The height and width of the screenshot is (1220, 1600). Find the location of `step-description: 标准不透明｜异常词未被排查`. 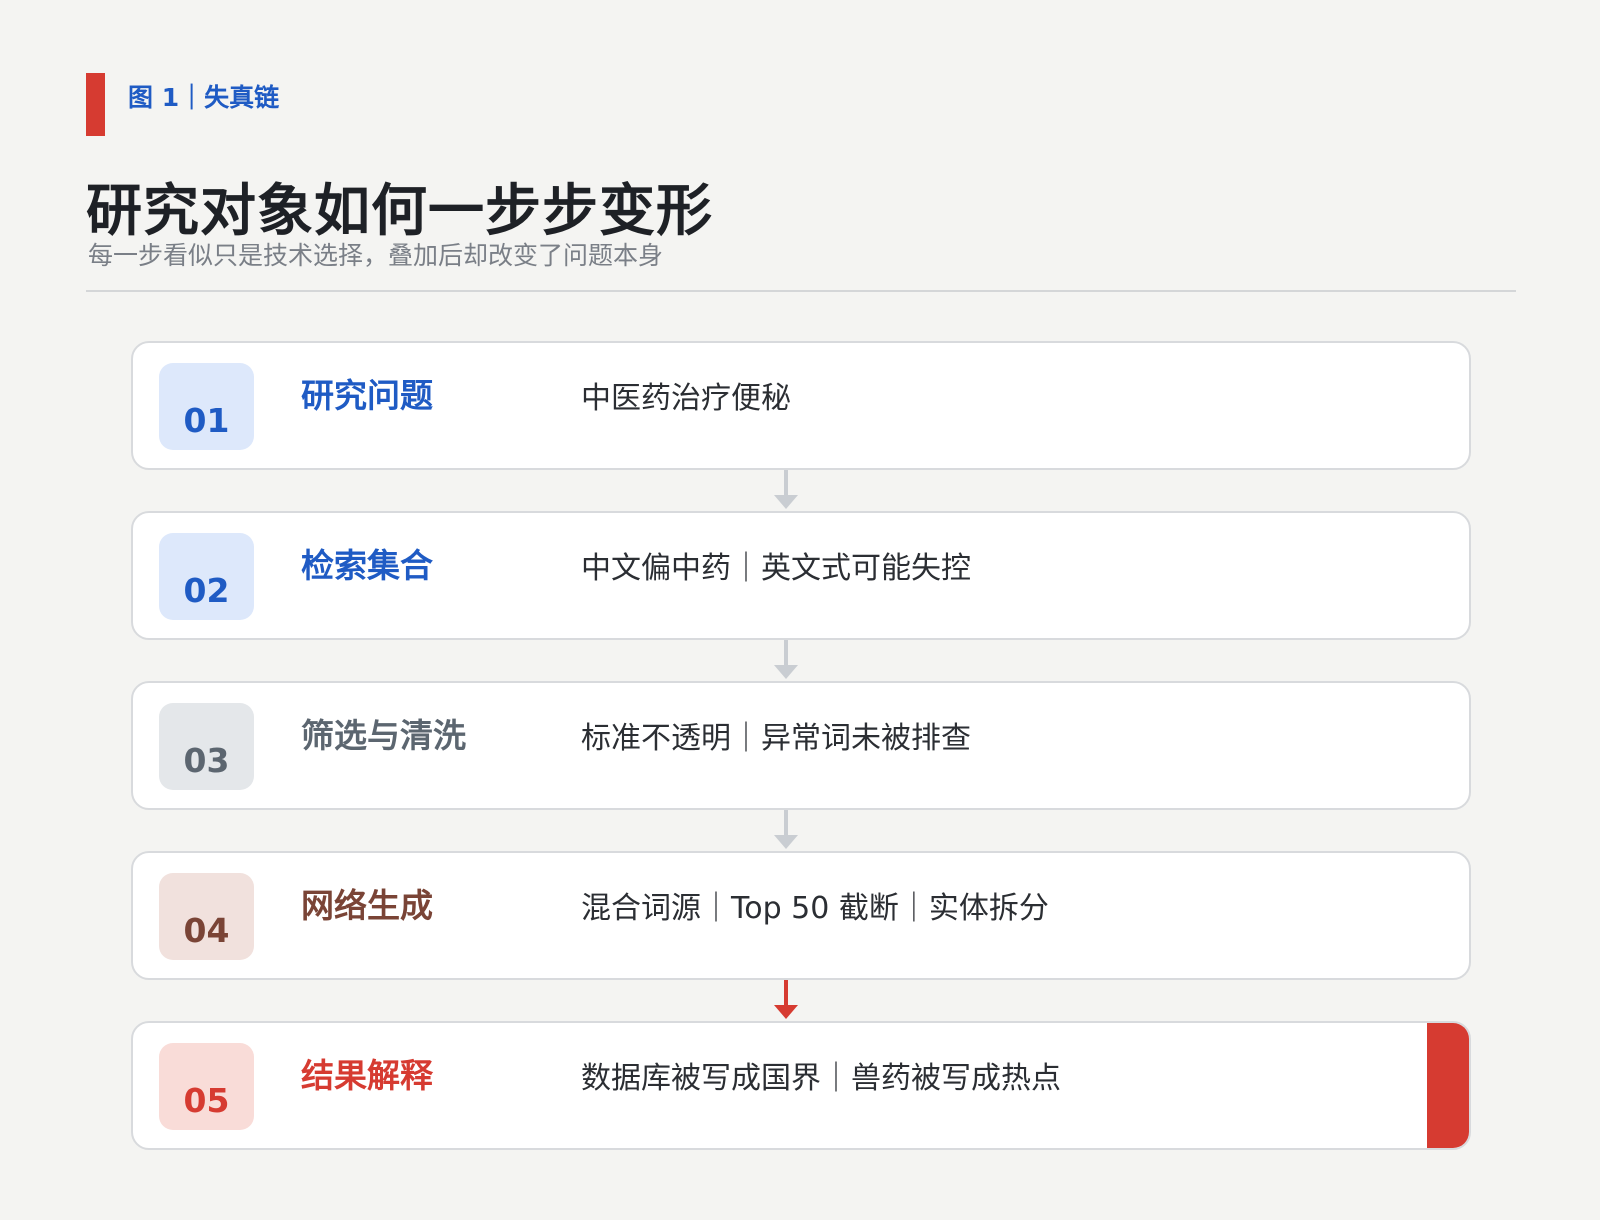

step-description: 标准不透明｜异常词未被排查 is located at coordinates (776, 738).